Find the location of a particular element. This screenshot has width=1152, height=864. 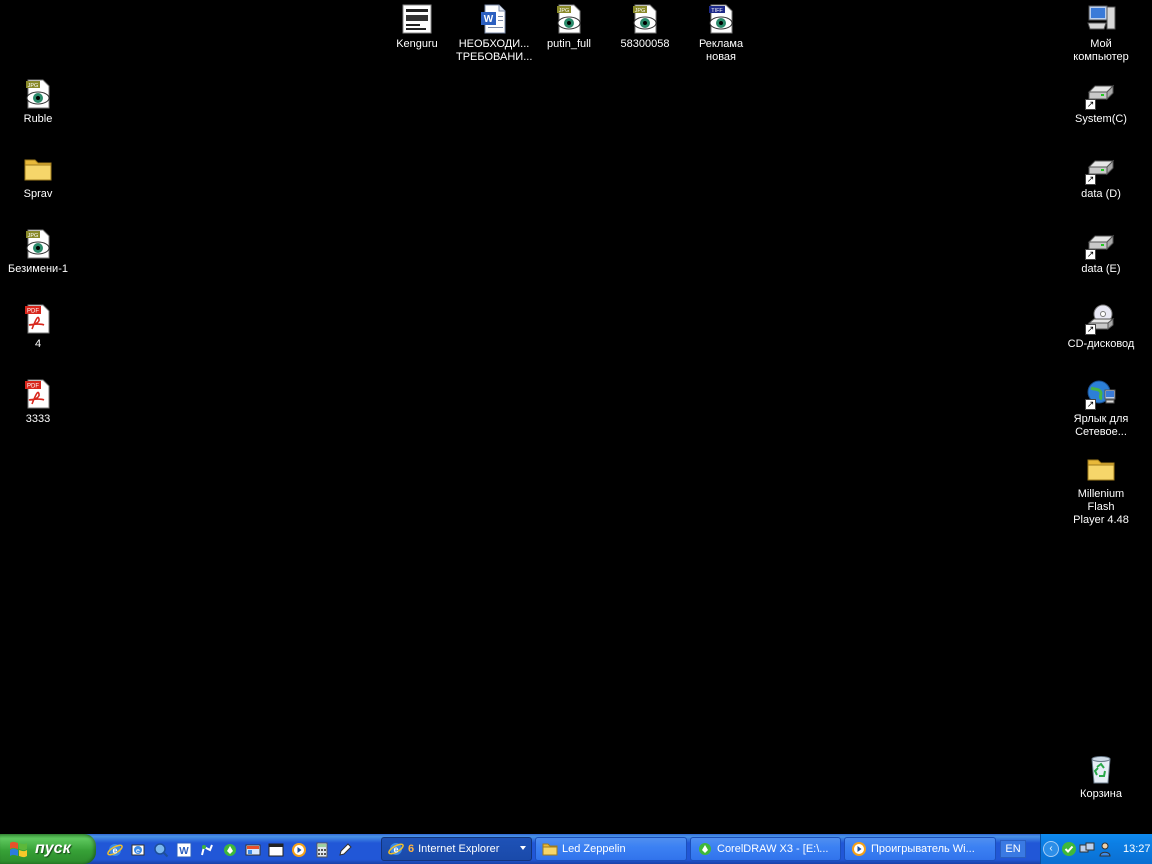

svg-text: W is located at coordinates (184, 851).